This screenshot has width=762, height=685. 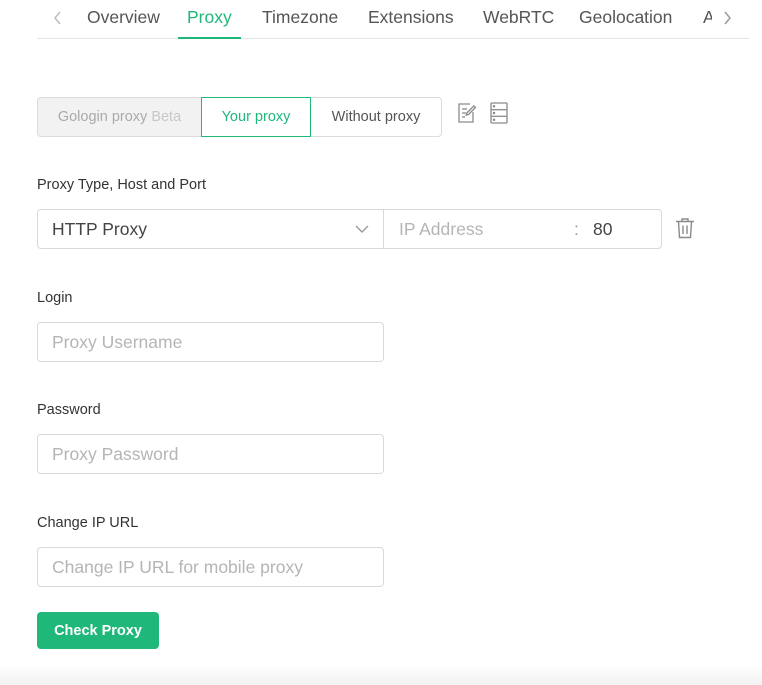 What do you see at coordinates (88, 523) in the screenshot?
I see `change-ip-url-label: Change IP URL` at bounding box center [88, 523].